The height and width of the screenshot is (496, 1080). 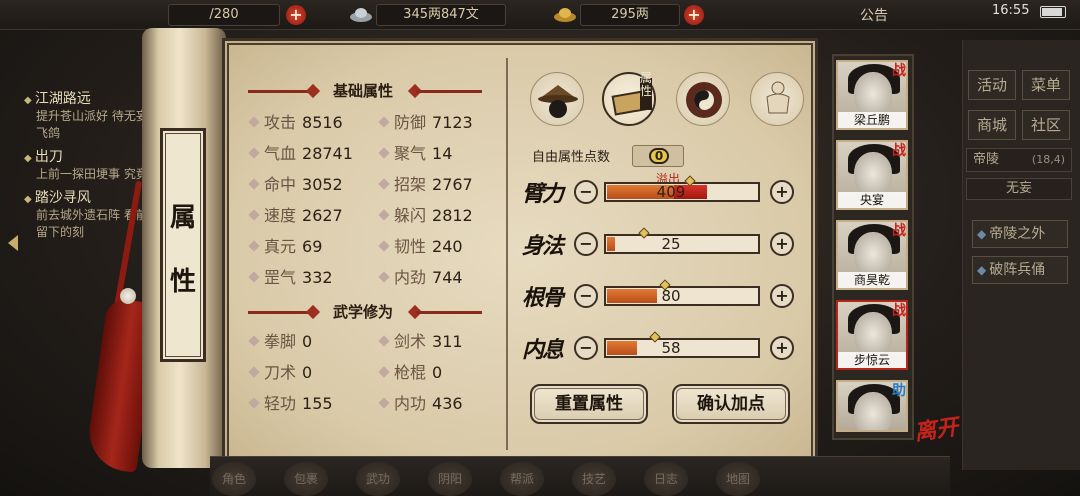 What do you see at coordinates (899, 71) in the screenshot?
I see `member-role-tag: 战` at bounding box center [899, 71].